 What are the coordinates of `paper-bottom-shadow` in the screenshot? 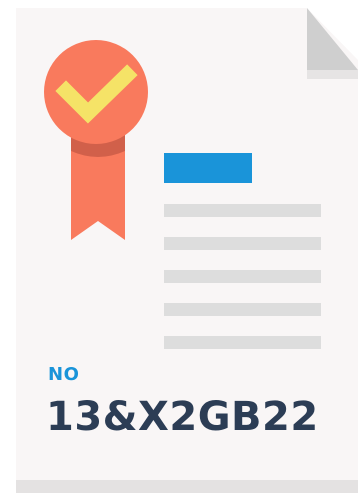 It's located at (187, 486).